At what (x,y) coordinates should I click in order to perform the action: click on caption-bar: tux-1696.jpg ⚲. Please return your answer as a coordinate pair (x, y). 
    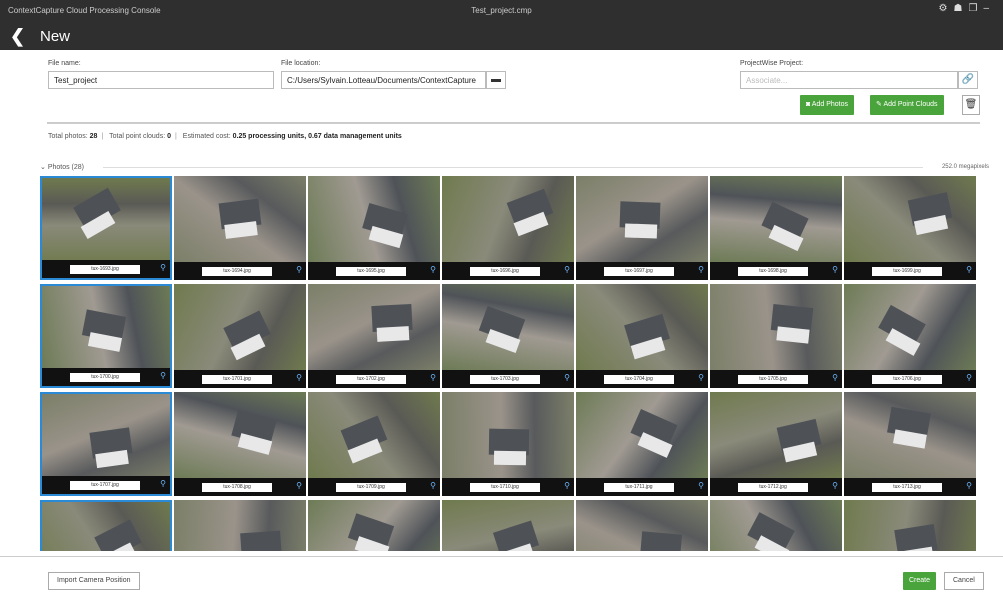
    Looking at the image, I should click on (508, 271).